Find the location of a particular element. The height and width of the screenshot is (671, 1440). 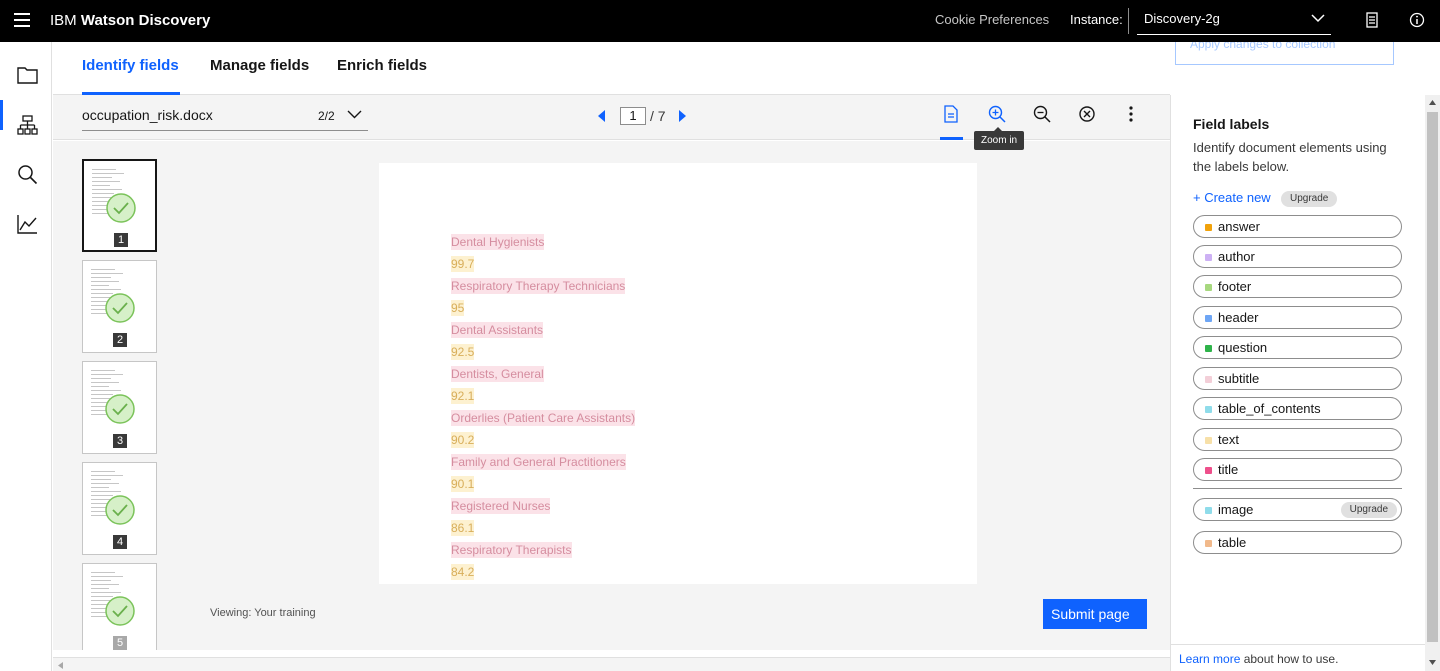

document-count: 2/2 is located at coordinates (326, 116).